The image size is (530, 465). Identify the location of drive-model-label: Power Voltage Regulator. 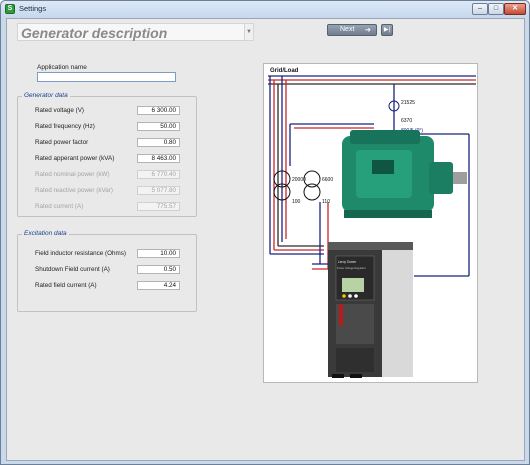
(351, 268).